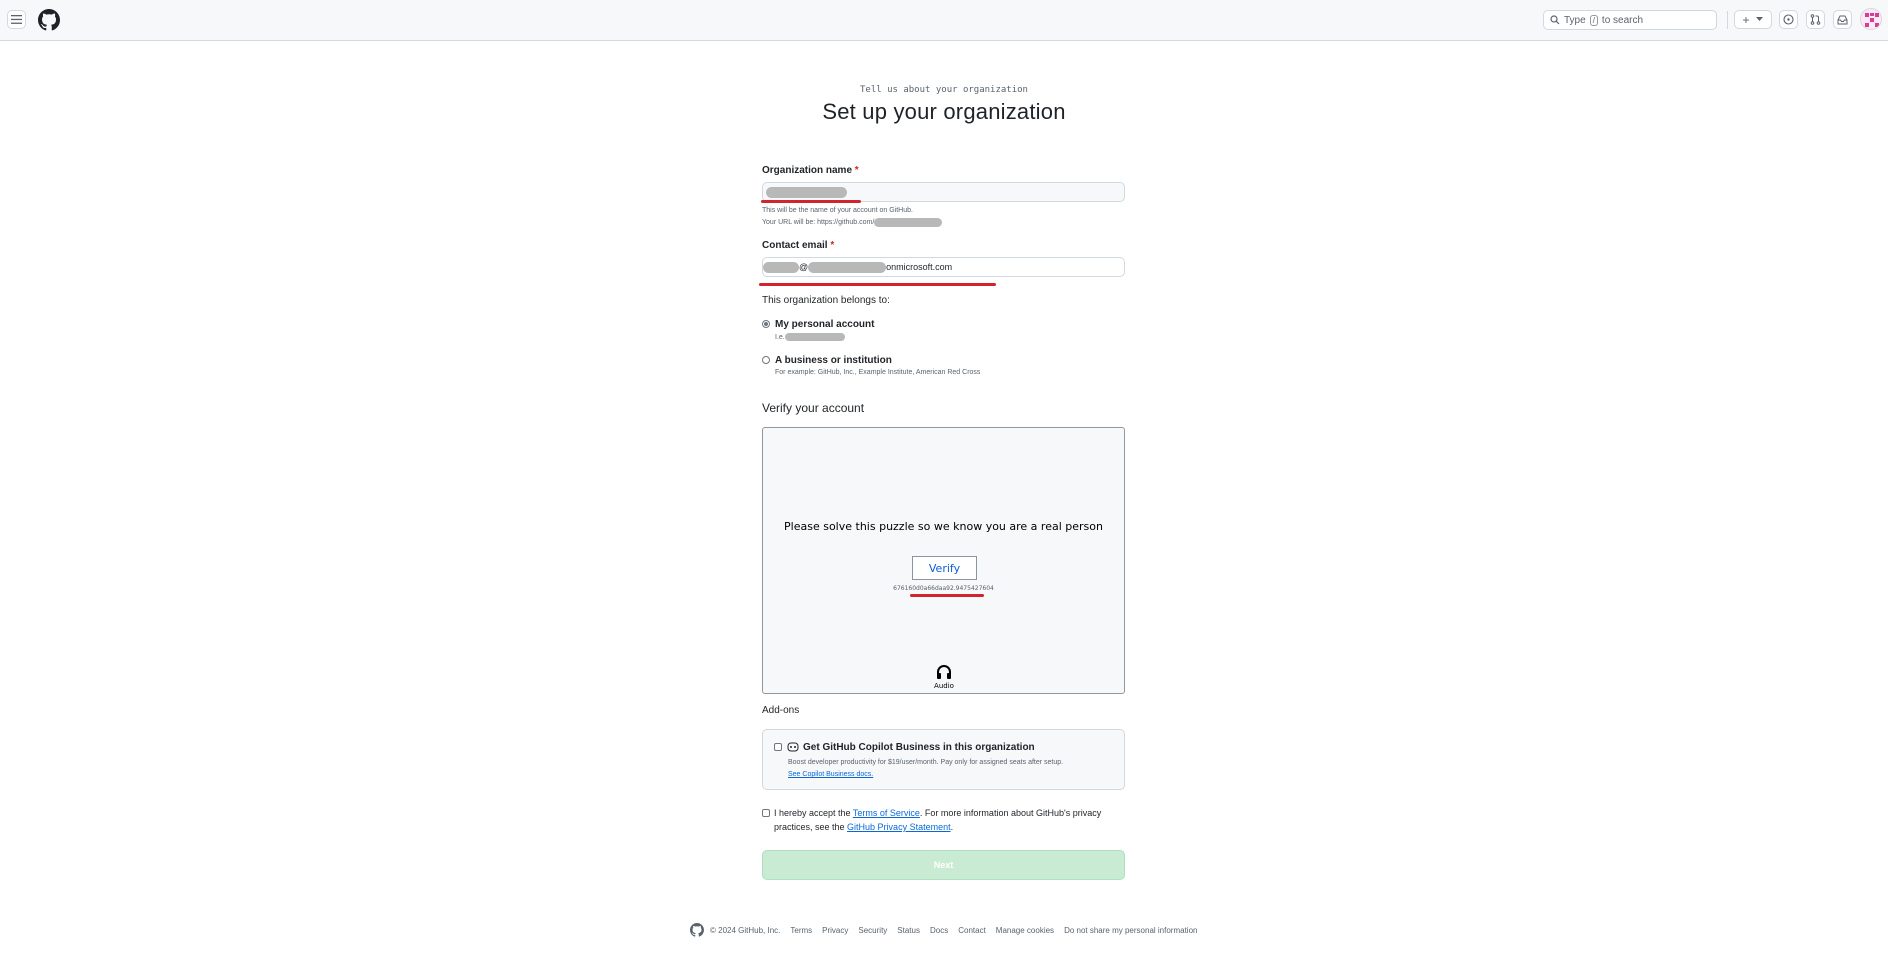 The image size is (1888, 962). Describe the element at coordinates (944, 686) in the screenshot. I see `audio-label: Audio` at that location.